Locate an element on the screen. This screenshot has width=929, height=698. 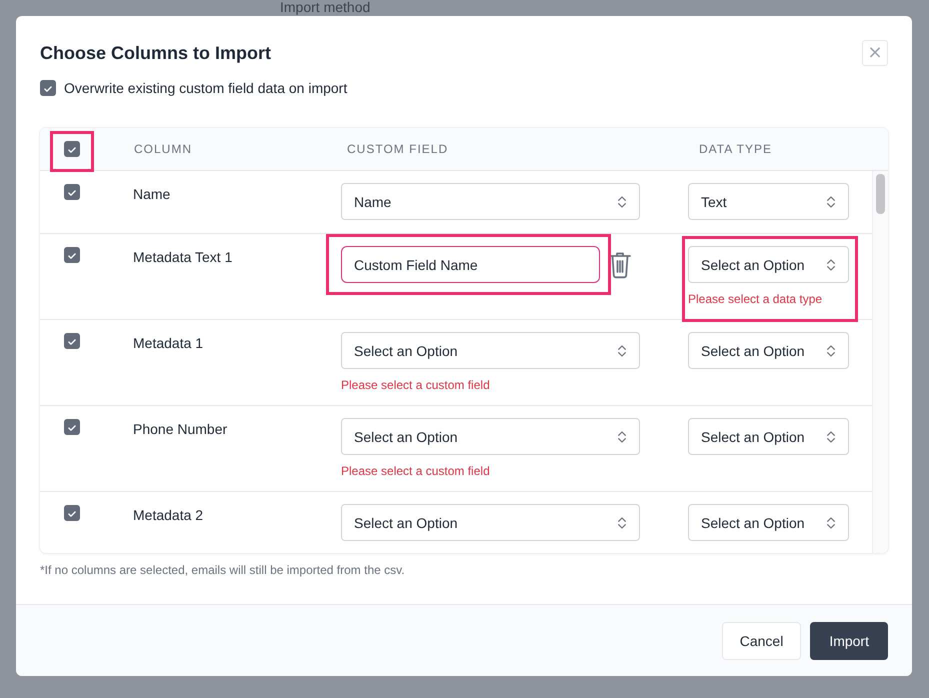
column-header: DATA TYPE is located at coordinates (736, 149).